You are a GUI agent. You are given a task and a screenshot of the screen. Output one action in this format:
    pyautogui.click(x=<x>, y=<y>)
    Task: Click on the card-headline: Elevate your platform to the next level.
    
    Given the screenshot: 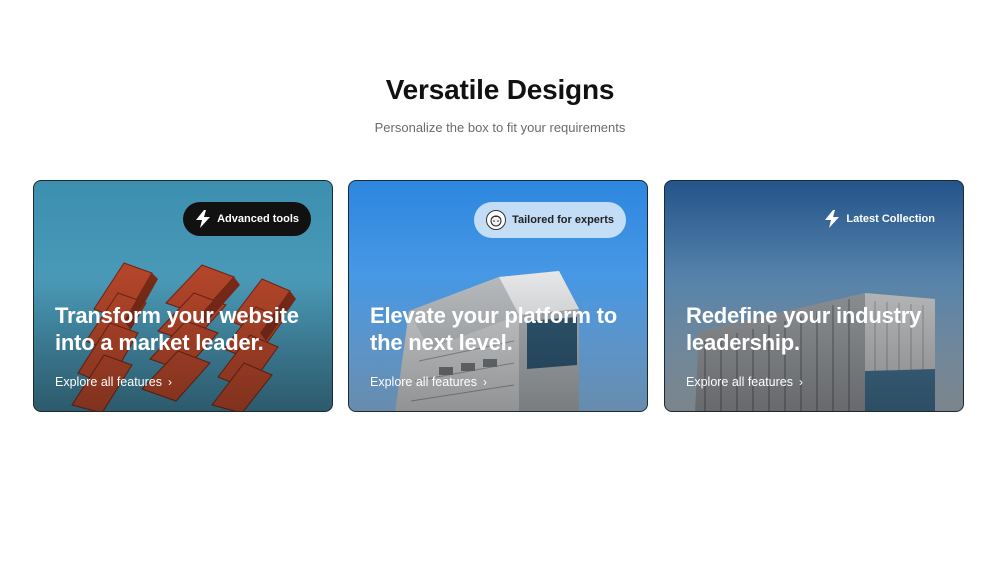 What is the action you would take?
    pyautogui.click(x=494, y=329)
    